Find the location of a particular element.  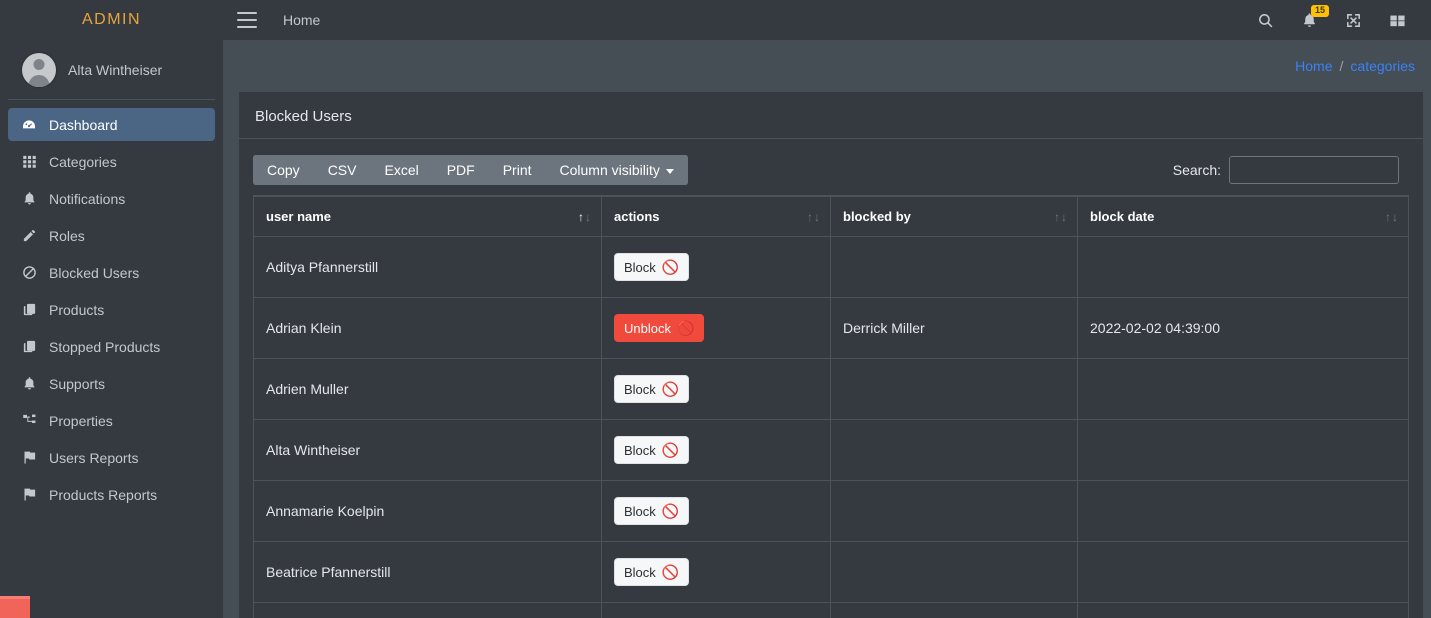

sidebar-item-label: Products is located at coordinates (77, 309).